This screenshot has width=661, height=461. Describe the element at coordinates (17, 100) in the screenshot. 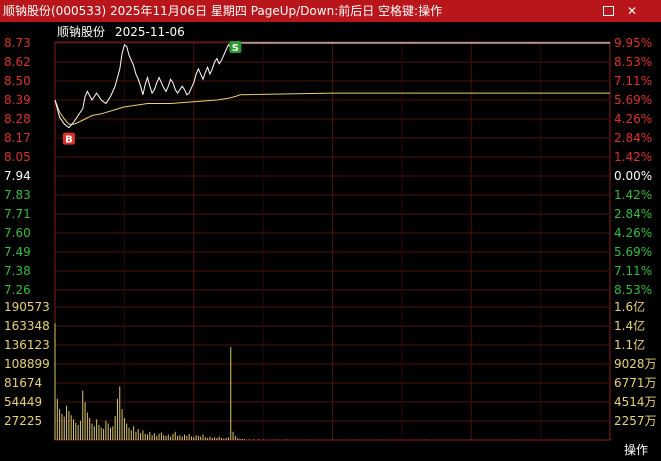

I see `price-tick-label: 8.39` at that location.